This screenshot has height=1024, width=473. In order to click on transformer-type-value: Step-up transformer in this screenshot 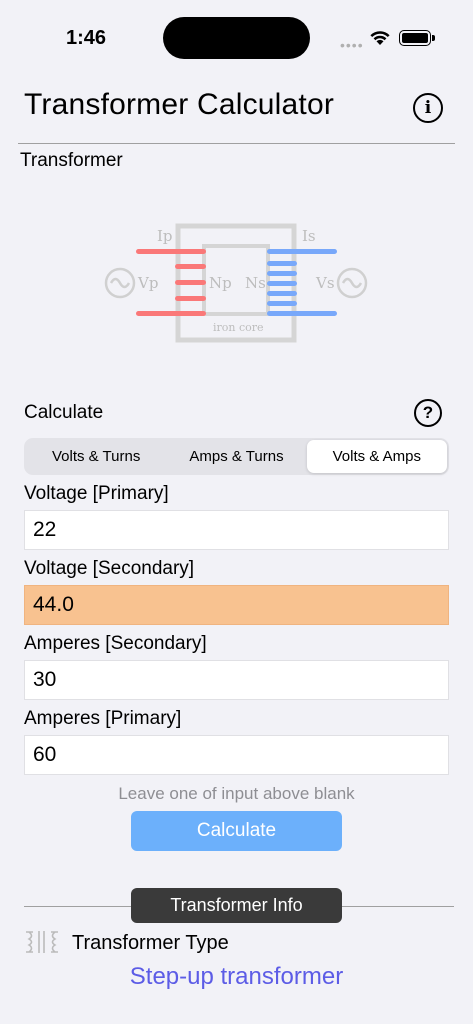, I will do `click(236, 976)`.